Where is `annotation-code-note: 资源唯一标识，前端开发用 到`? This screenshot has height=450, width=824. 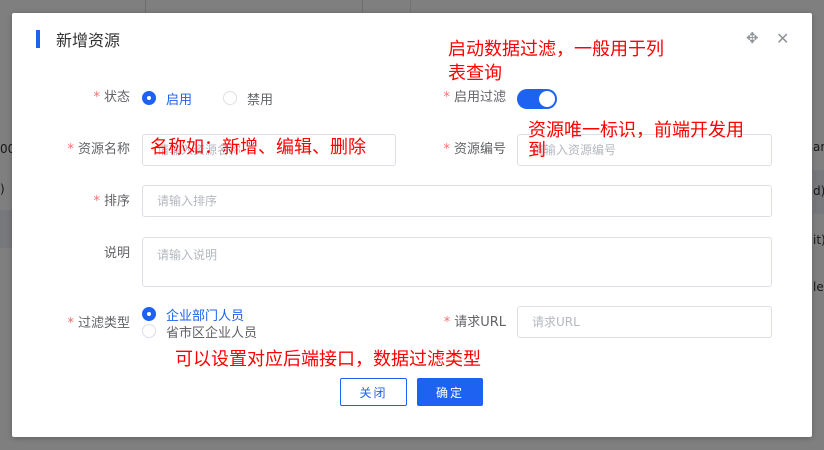 annotation-code-note: 资源唯一标识，前端开发用 到 is located at coordinates (636, 140).